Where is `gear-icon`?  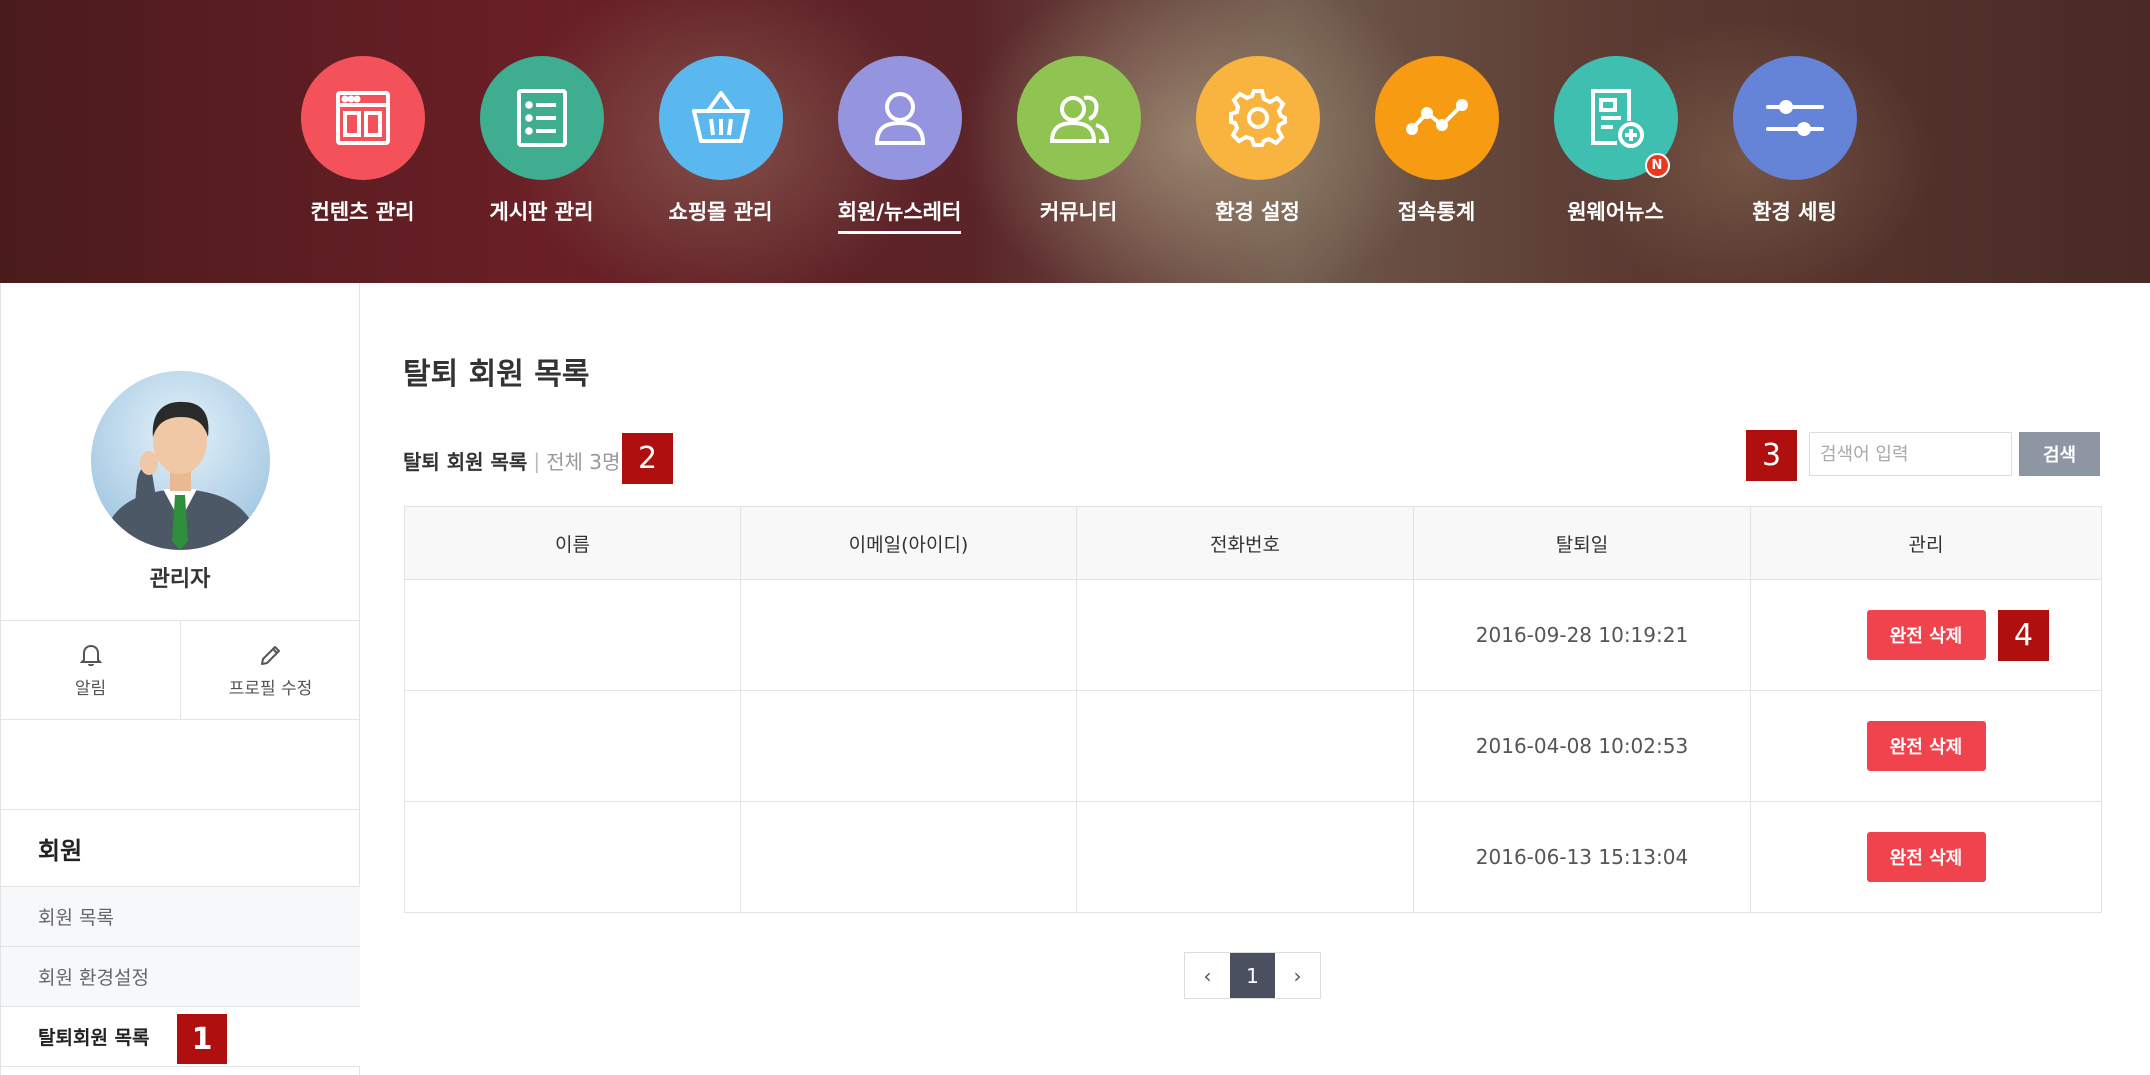 gear-icon is located at coordinates (1257, 118).